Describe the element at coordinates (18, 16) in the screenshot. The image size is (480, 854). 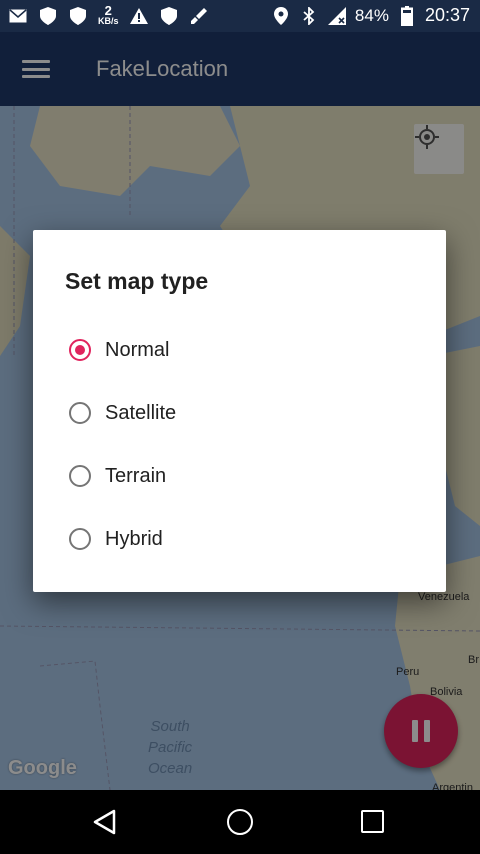
I see `mail-icon` at that location.